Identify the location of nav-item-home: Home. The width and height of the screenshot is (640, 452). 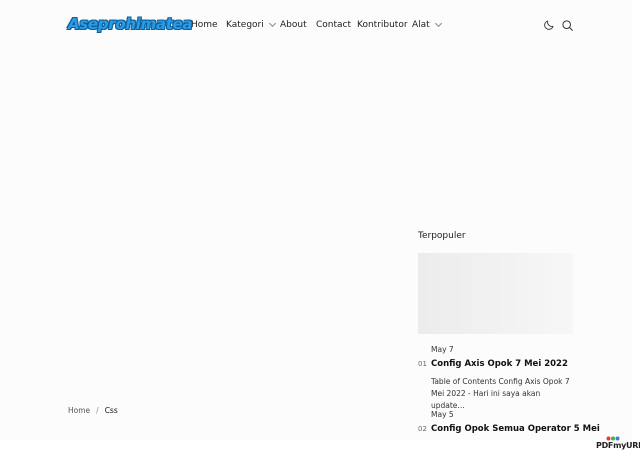
(204, 25).